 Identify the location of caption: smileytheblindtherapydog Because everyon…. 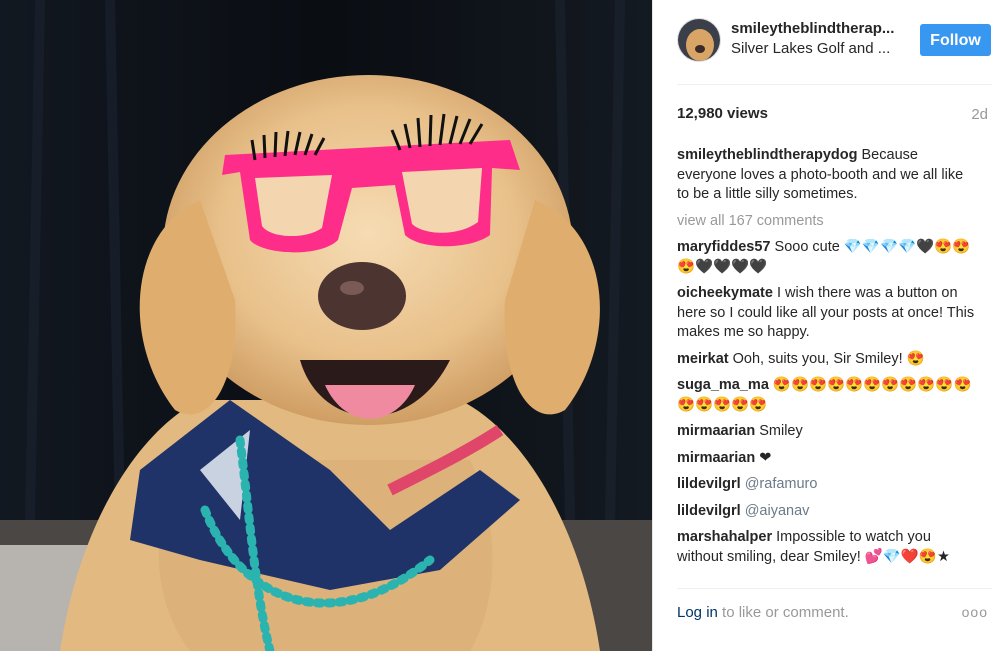
(827, 175).